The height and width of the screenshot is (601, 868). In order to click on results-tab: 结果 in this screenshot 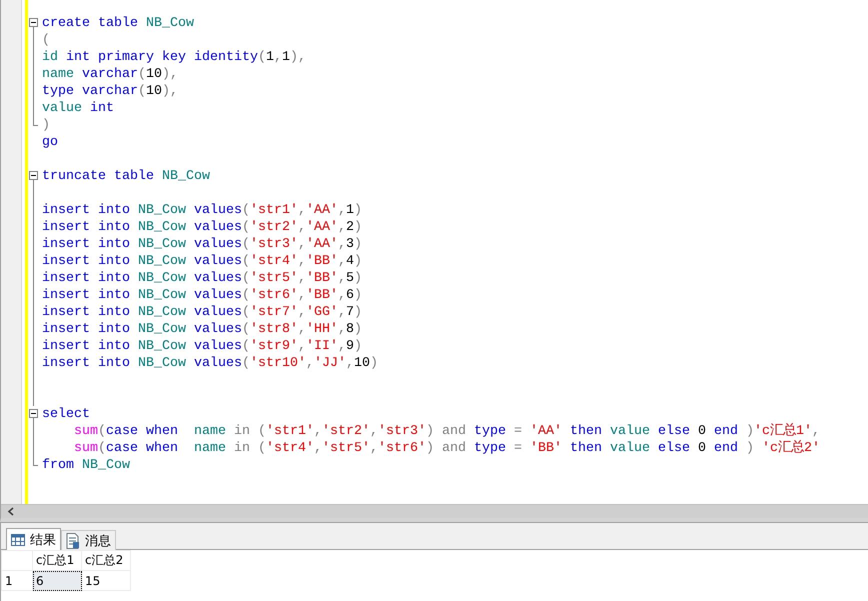, I will do `click(33, 539)`.